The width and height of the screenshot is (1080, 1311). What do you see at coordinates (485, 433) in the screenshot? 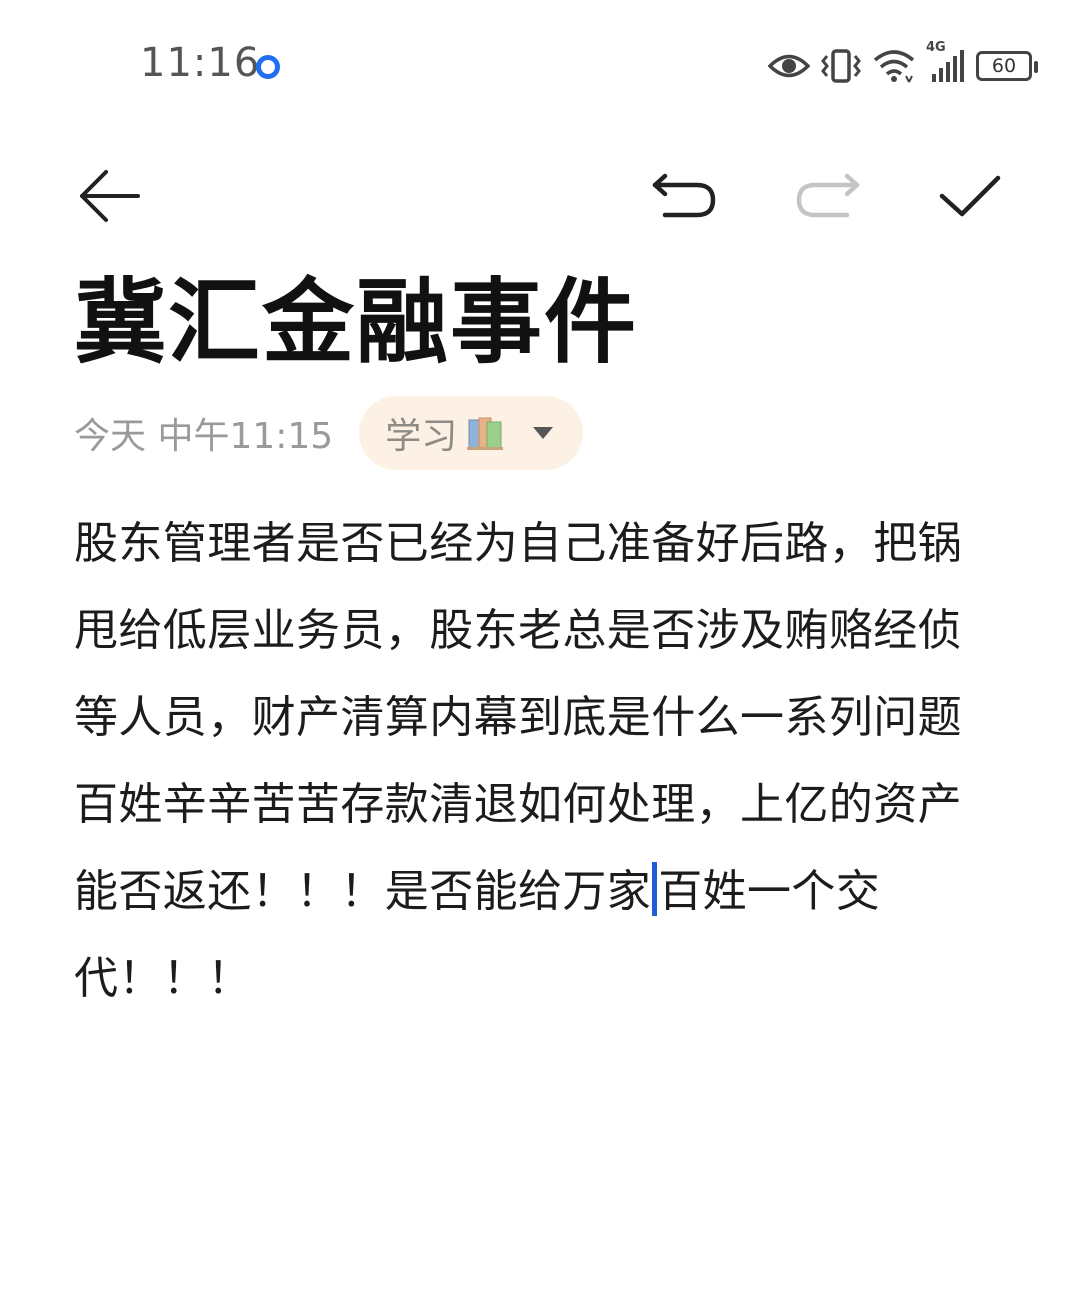
I see `books-icon` at bounding box center [485, 433].